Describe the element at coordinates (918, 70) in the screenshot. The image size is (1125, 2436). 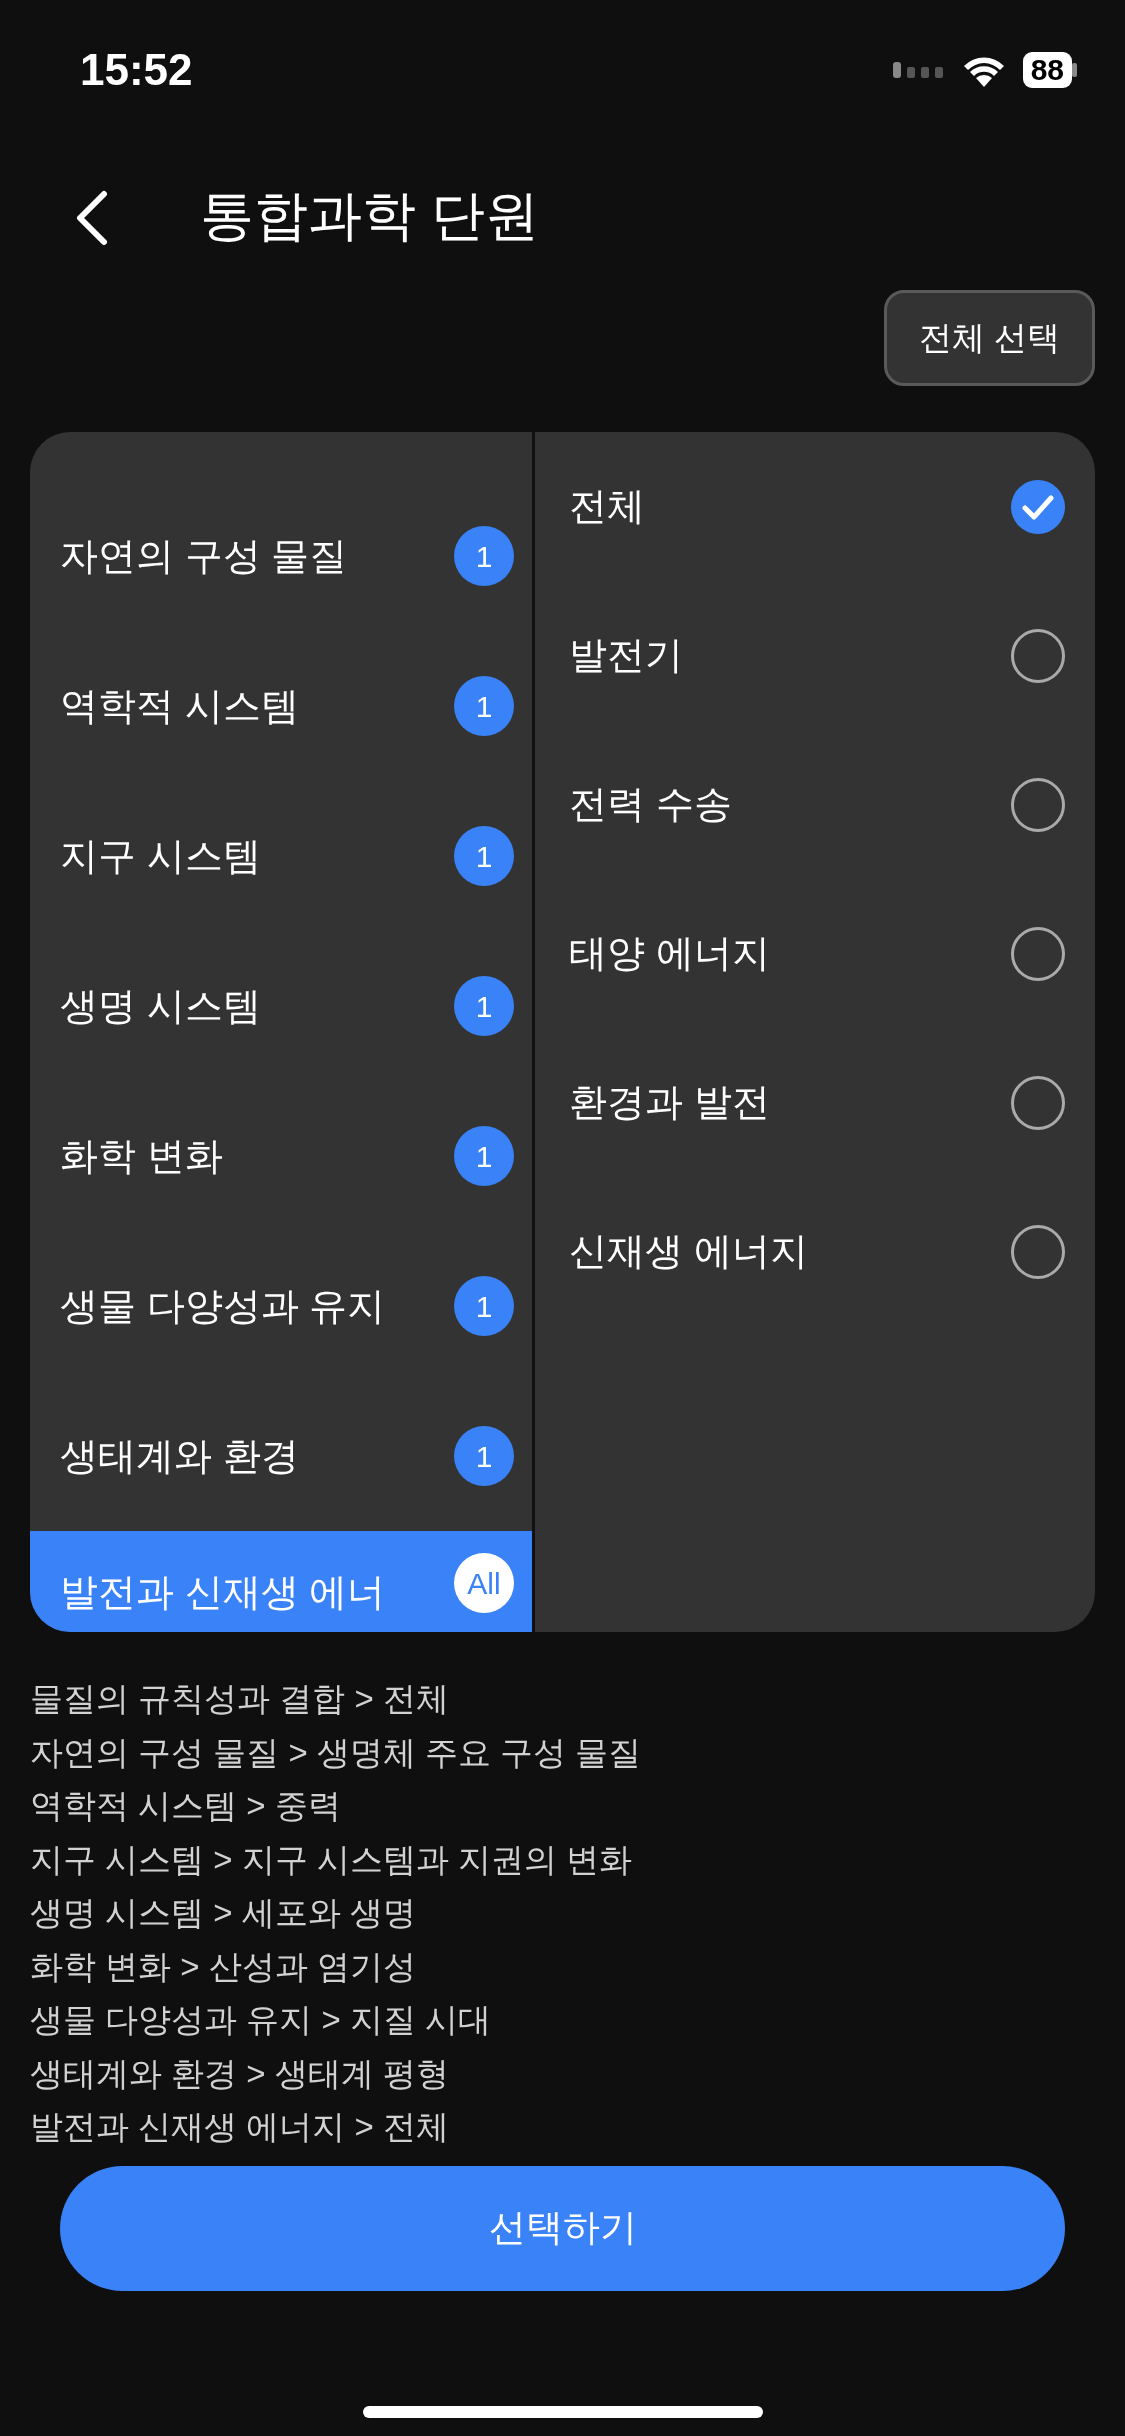
I see `signal-icon` at that location.